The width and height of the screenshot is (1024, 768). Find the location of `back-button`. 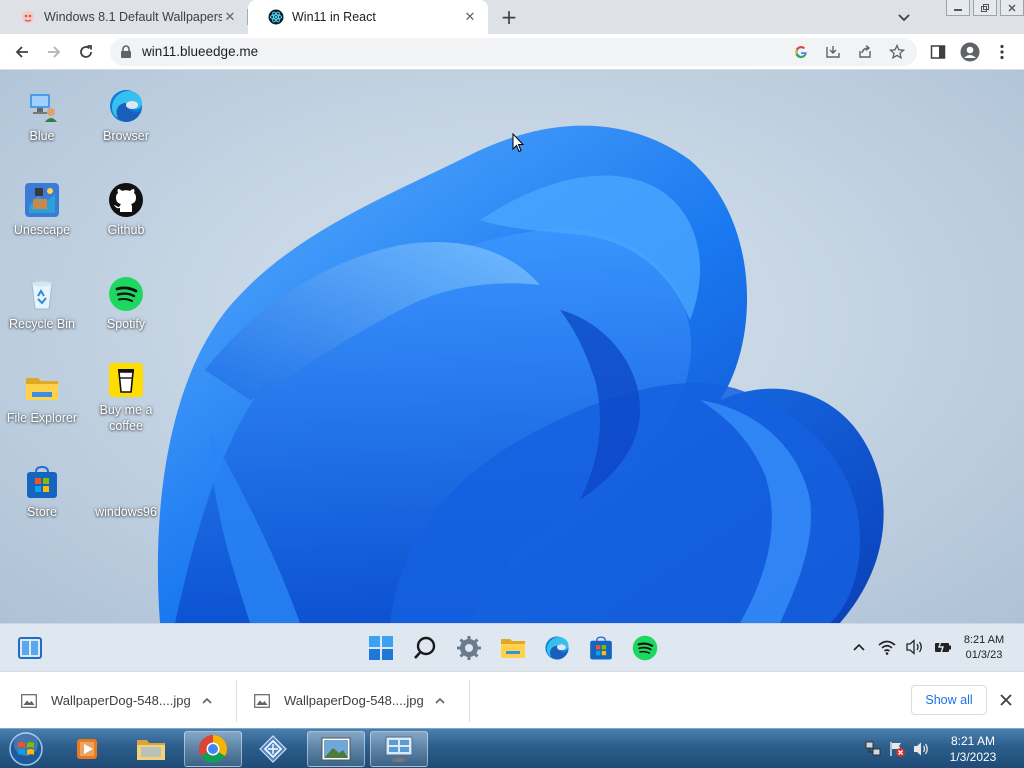

back-button is located at coordinates (22, 52).